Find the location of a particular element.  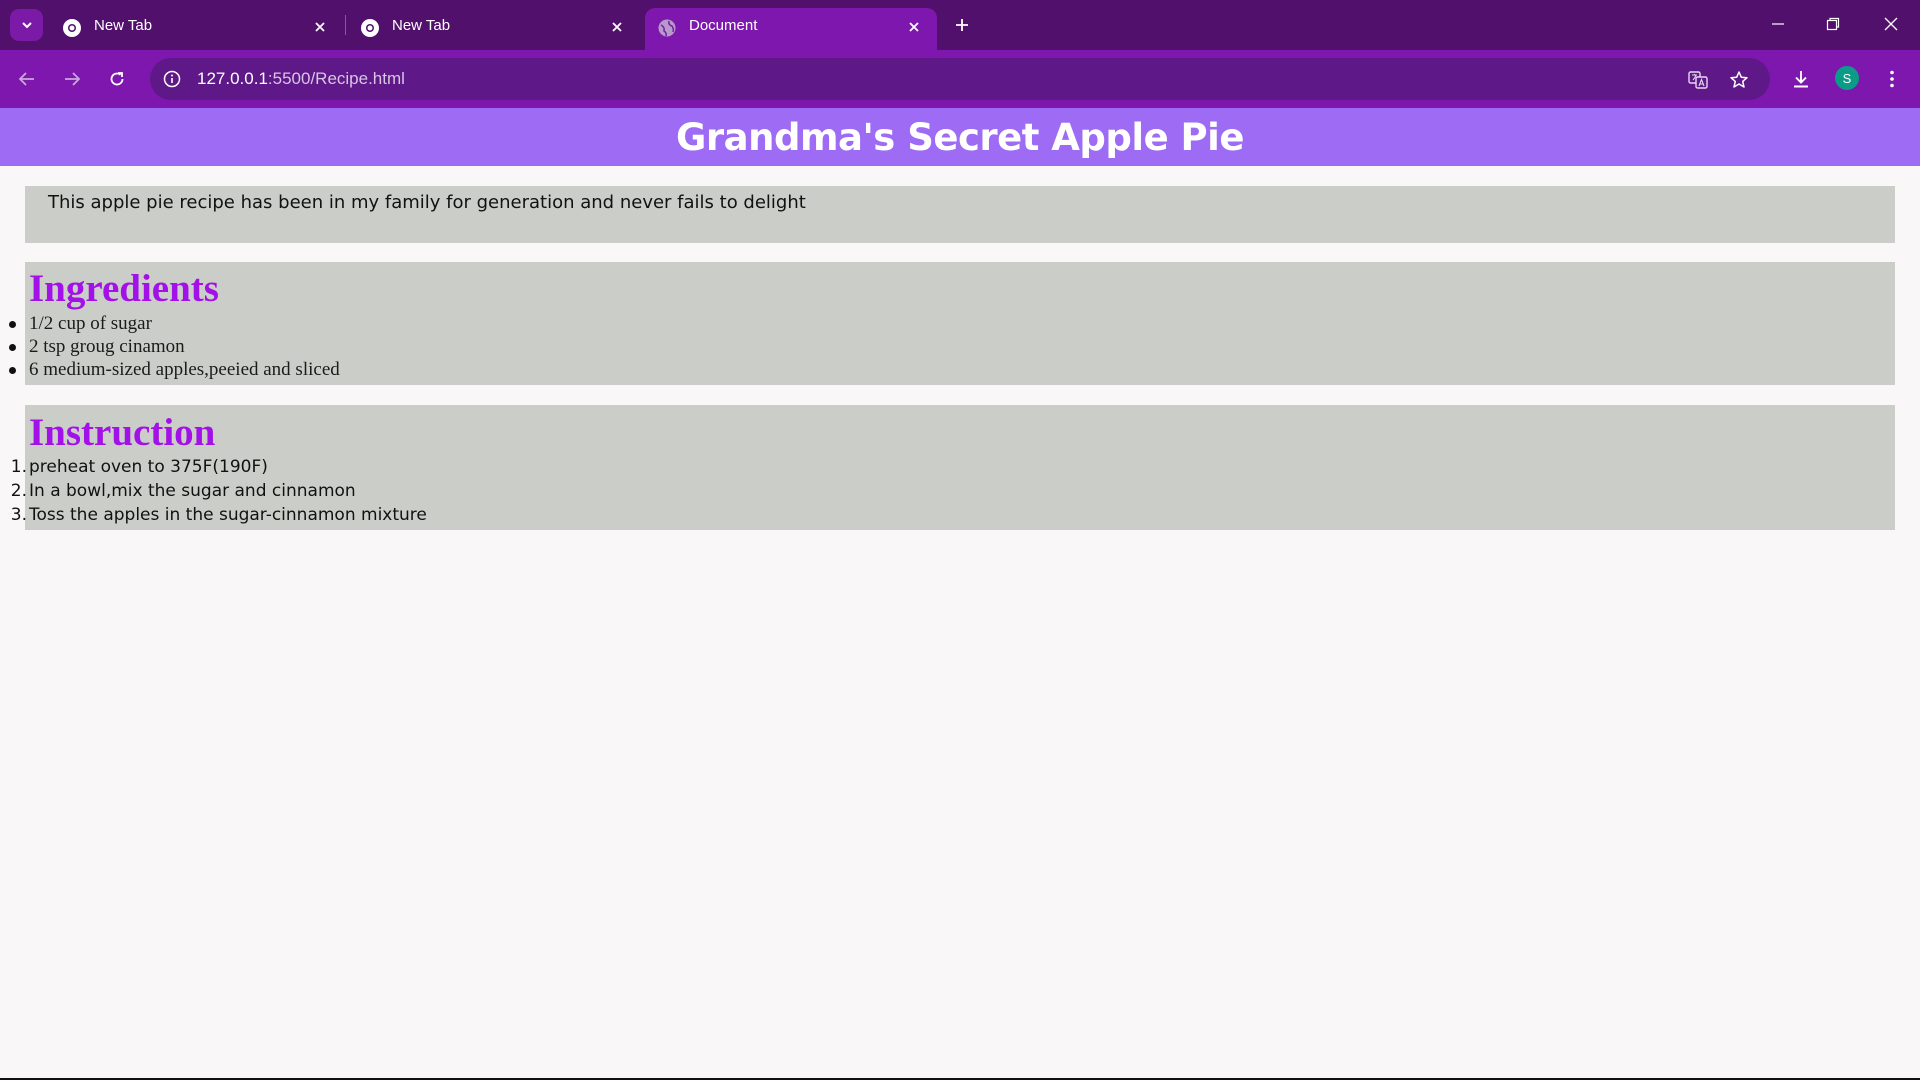

download-button is located at coordinates (1801, 79).